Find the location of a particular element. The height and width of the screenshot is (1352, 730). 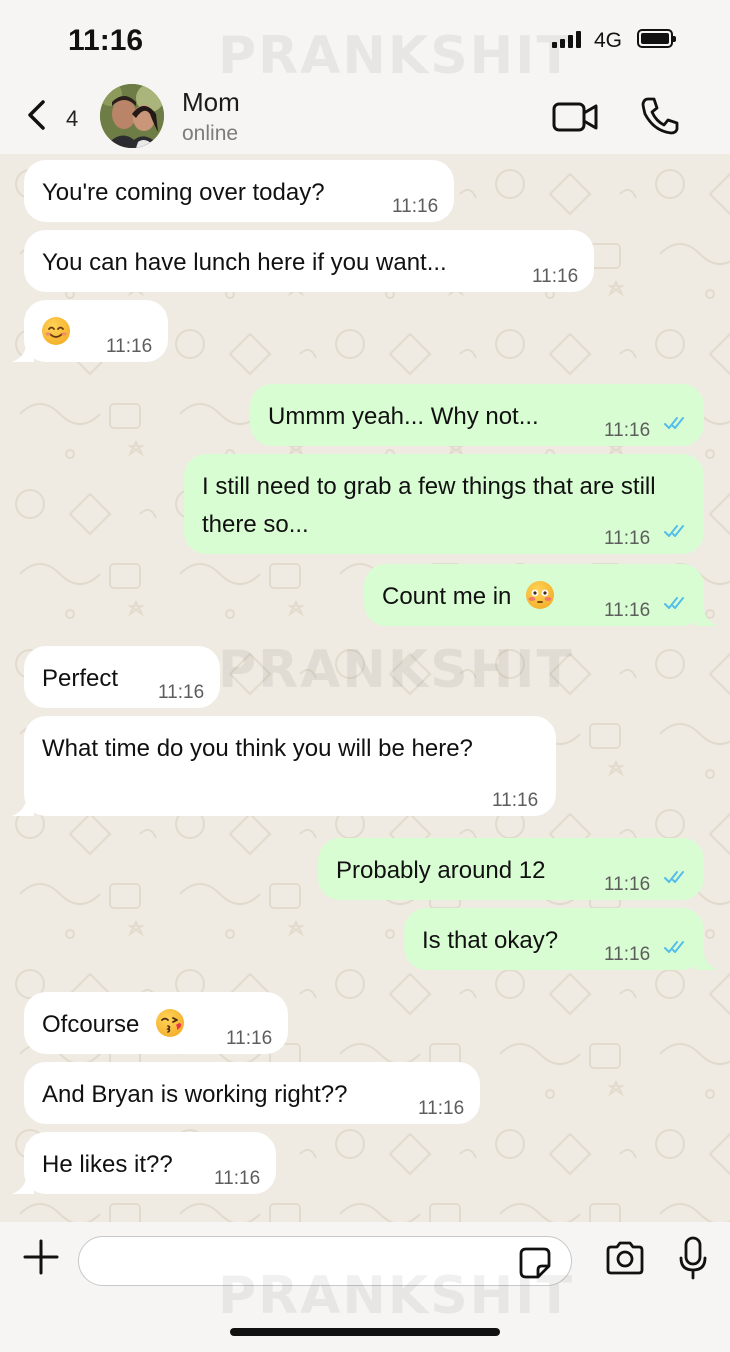

message-text: What time do you think you will be here? is located at coordinates (257, 748).